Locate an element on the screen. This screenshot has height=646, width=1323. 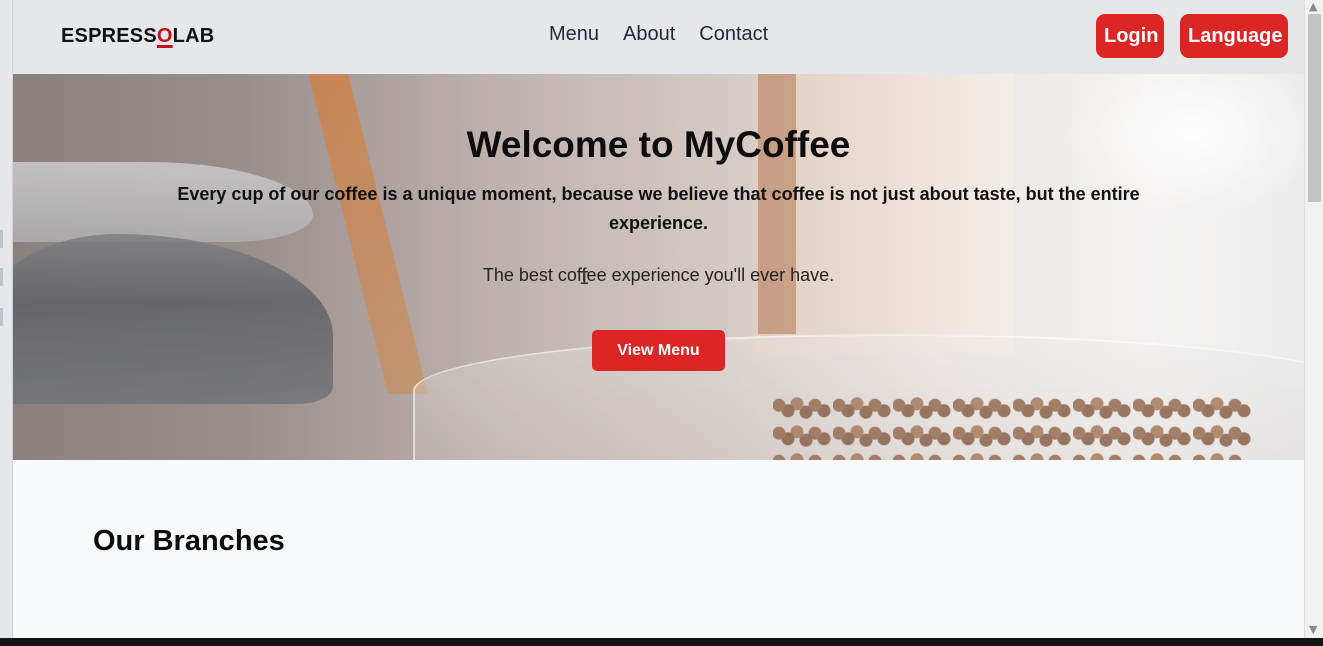
scroll-down-icon: ▼ is located at coordinates (1313, 629).